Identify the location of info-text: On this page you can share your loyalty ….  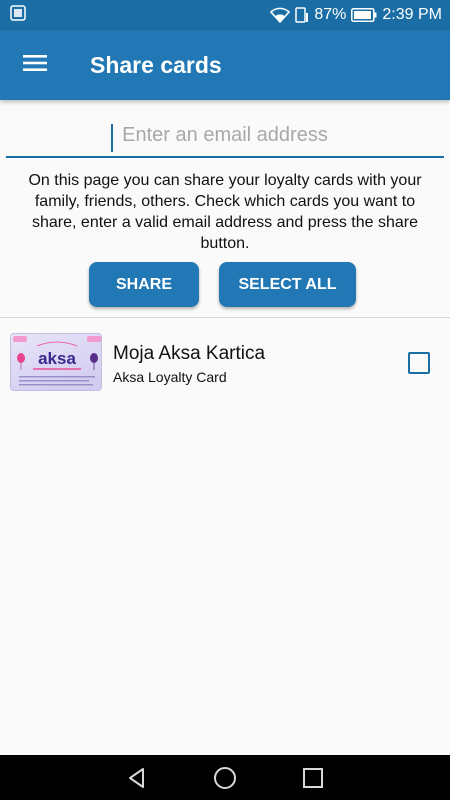
(225, 212).